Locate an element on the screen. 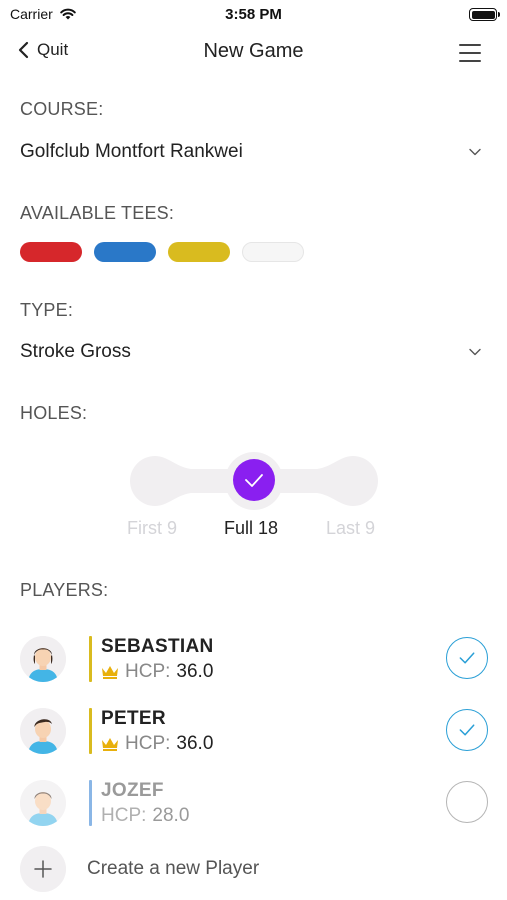 This screenshot has width=507, height=900. create-player-label: Create a new Player is located at coordinates (173, 868).